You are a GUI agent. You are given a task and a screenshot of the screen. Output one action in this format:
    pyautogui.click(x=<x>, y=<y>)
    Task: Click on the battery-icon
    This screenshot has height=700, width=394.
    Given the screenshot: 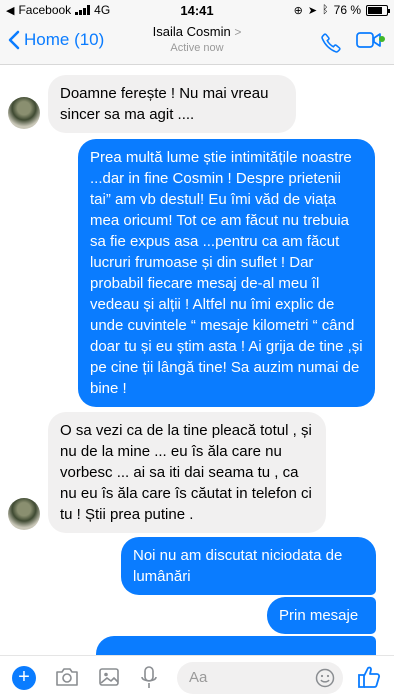 What is the action you would take?
    pyautogui.click(x=378, y=10)
    